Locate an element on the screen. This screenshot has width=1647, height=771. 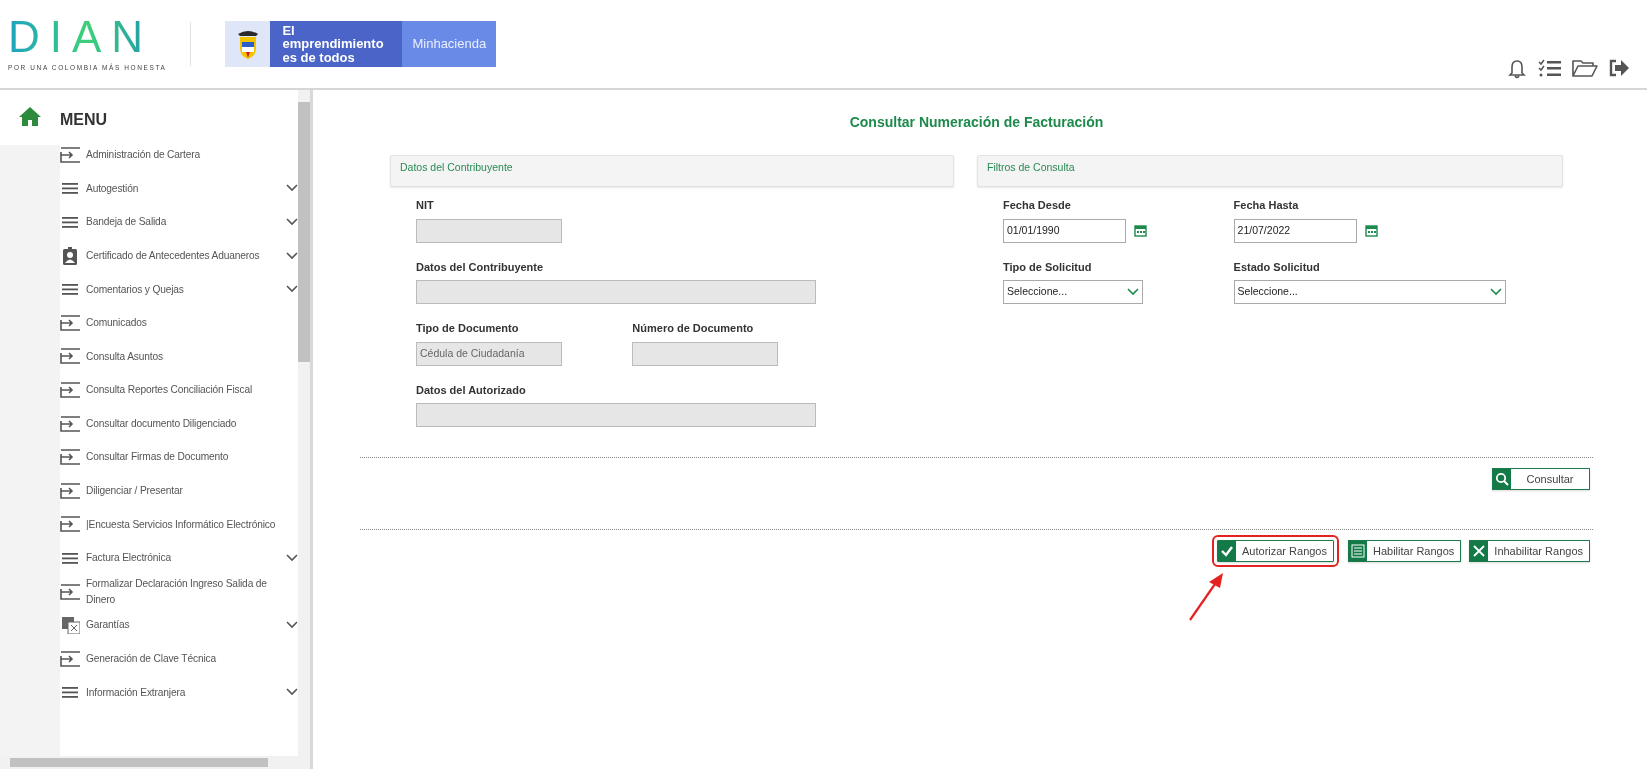
field-label: Fecha Desde is located at coordinates (1037, 205).